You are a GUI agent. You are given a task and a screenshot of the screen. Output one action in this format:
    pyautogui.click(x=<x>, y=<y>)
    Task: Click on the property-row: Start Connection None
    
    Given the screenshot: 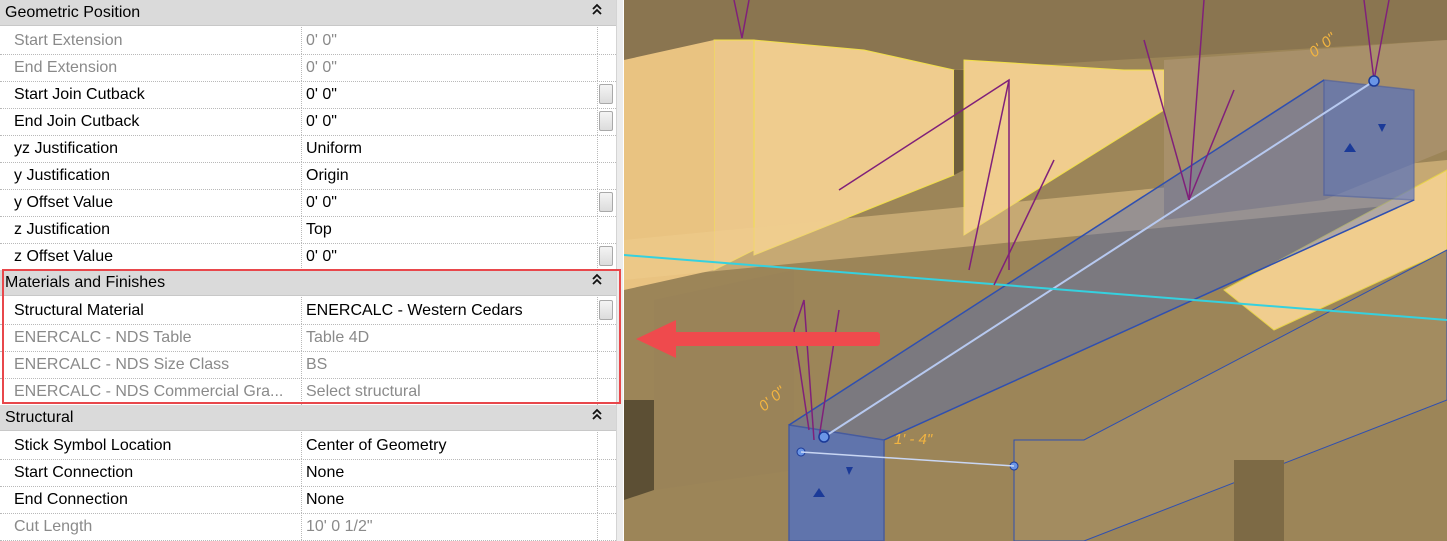 What is the action you would take?
    pyautogui.click(x=308, y=473)
    